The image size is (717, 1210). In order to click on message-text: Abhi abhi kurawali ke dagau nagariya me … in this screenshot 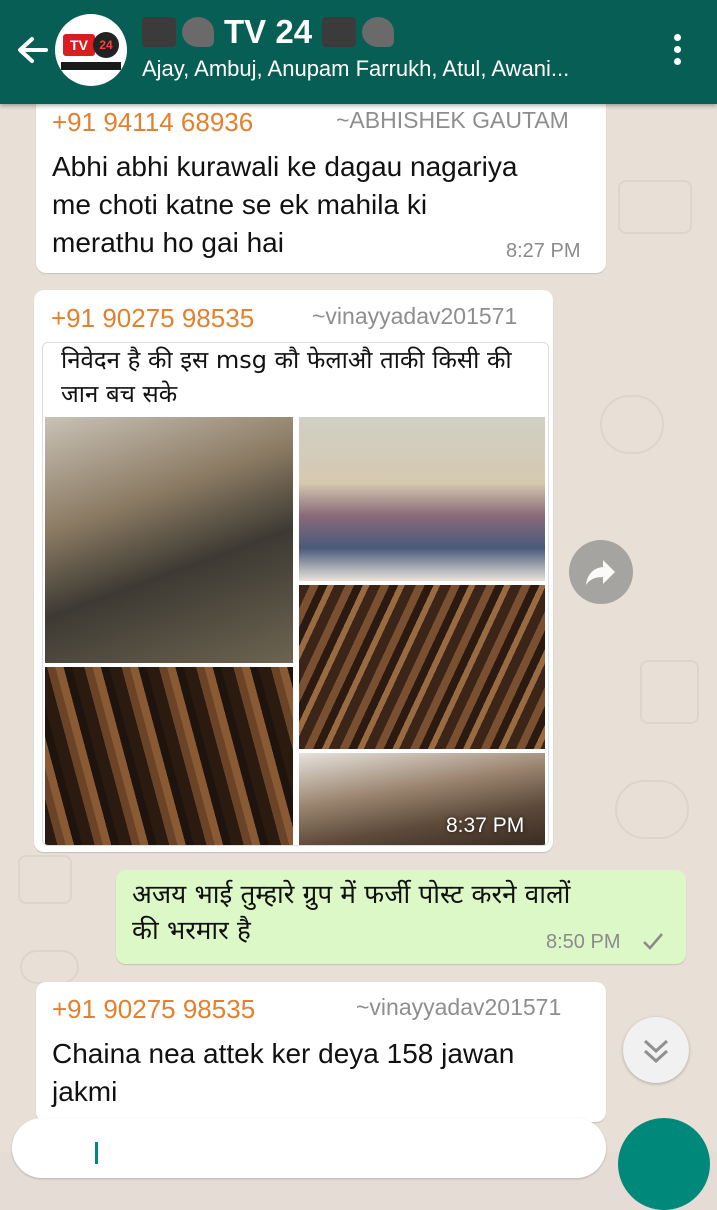, I will do `click(284, 205)`.